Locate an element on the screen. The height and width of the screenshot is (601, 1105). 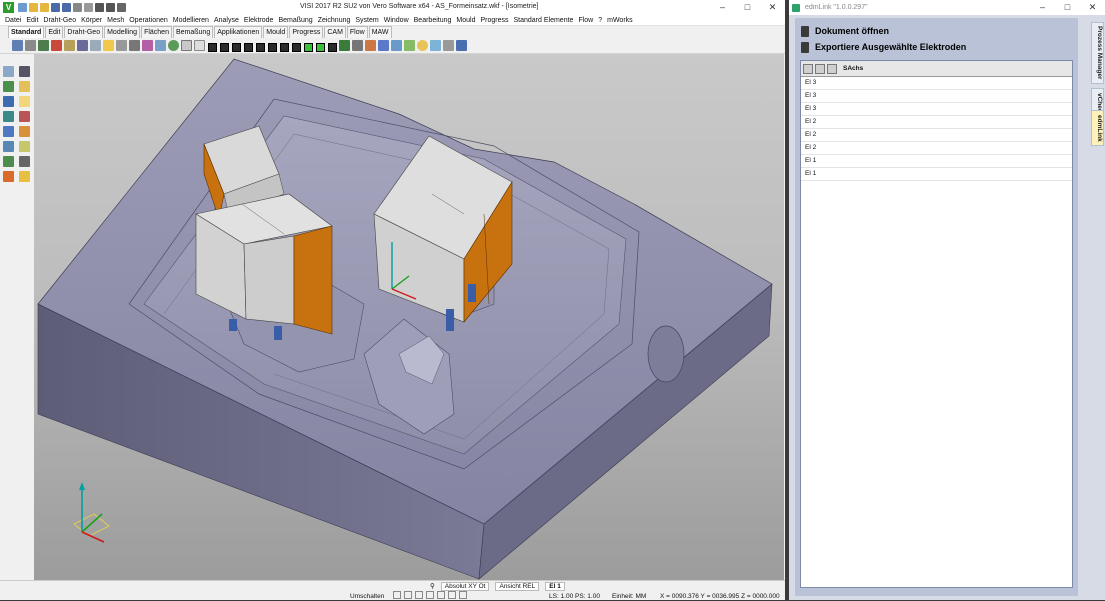
open-document-button: Dokument öffnen is located at coordinates (845, 31).